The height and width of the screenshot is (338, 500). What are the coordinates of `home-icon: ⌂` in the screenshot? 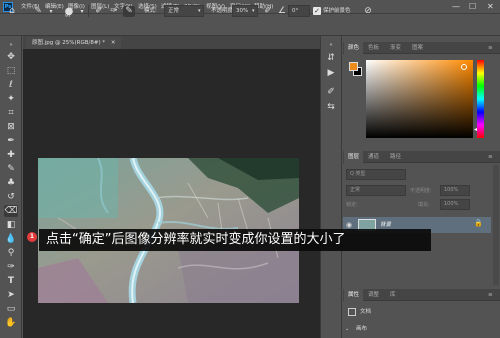 It's located at (12, 11).